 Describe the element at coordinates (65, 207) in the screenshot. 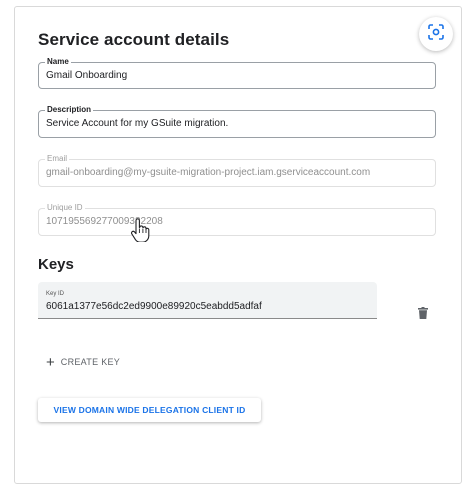

I see `unique-id-label: Unique ID` at that location.